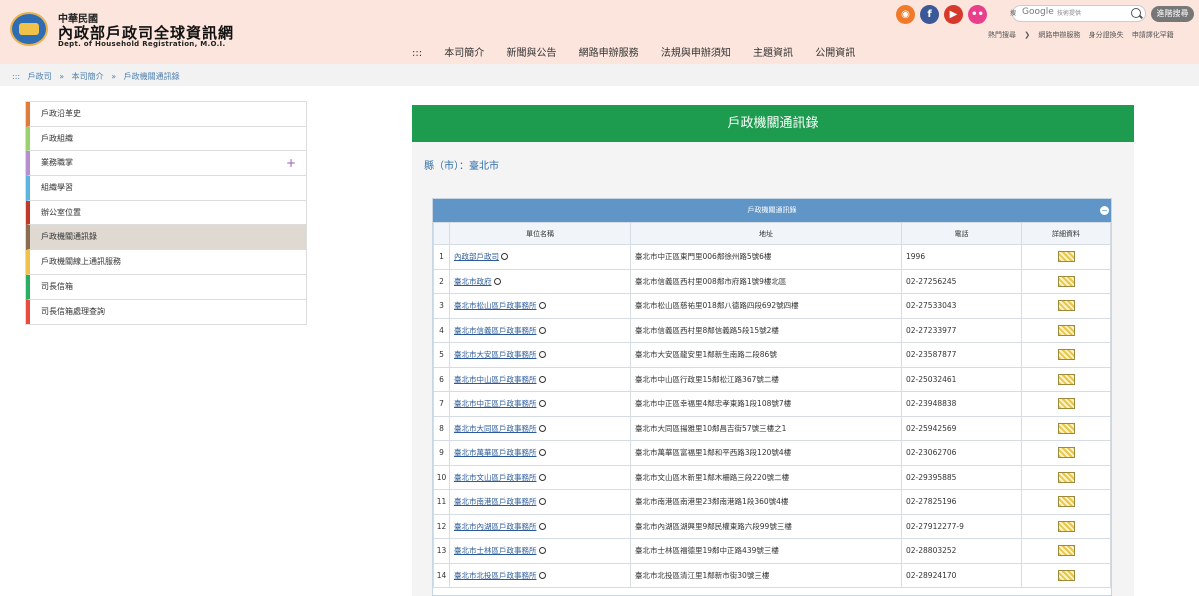 The height and width of the screenshot is (596, 1199). I want to click on sidebar-item-label: 戶政機關通訊錄, so click(69, 237).